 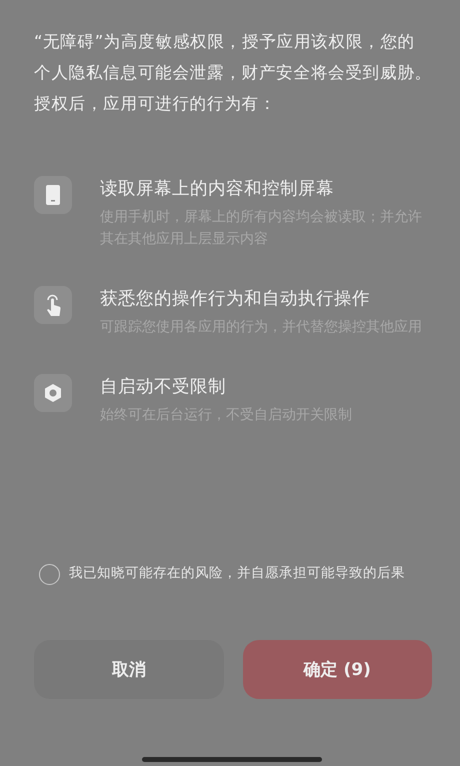 I want to click on warning-text: “无障碍”为高度敏感权限，授予应用该权限，您的个人隐私信息可能会泄露，财产安全将会受到威胁。授权后，应用可进行的行为有：, so click(x=233, y=73).